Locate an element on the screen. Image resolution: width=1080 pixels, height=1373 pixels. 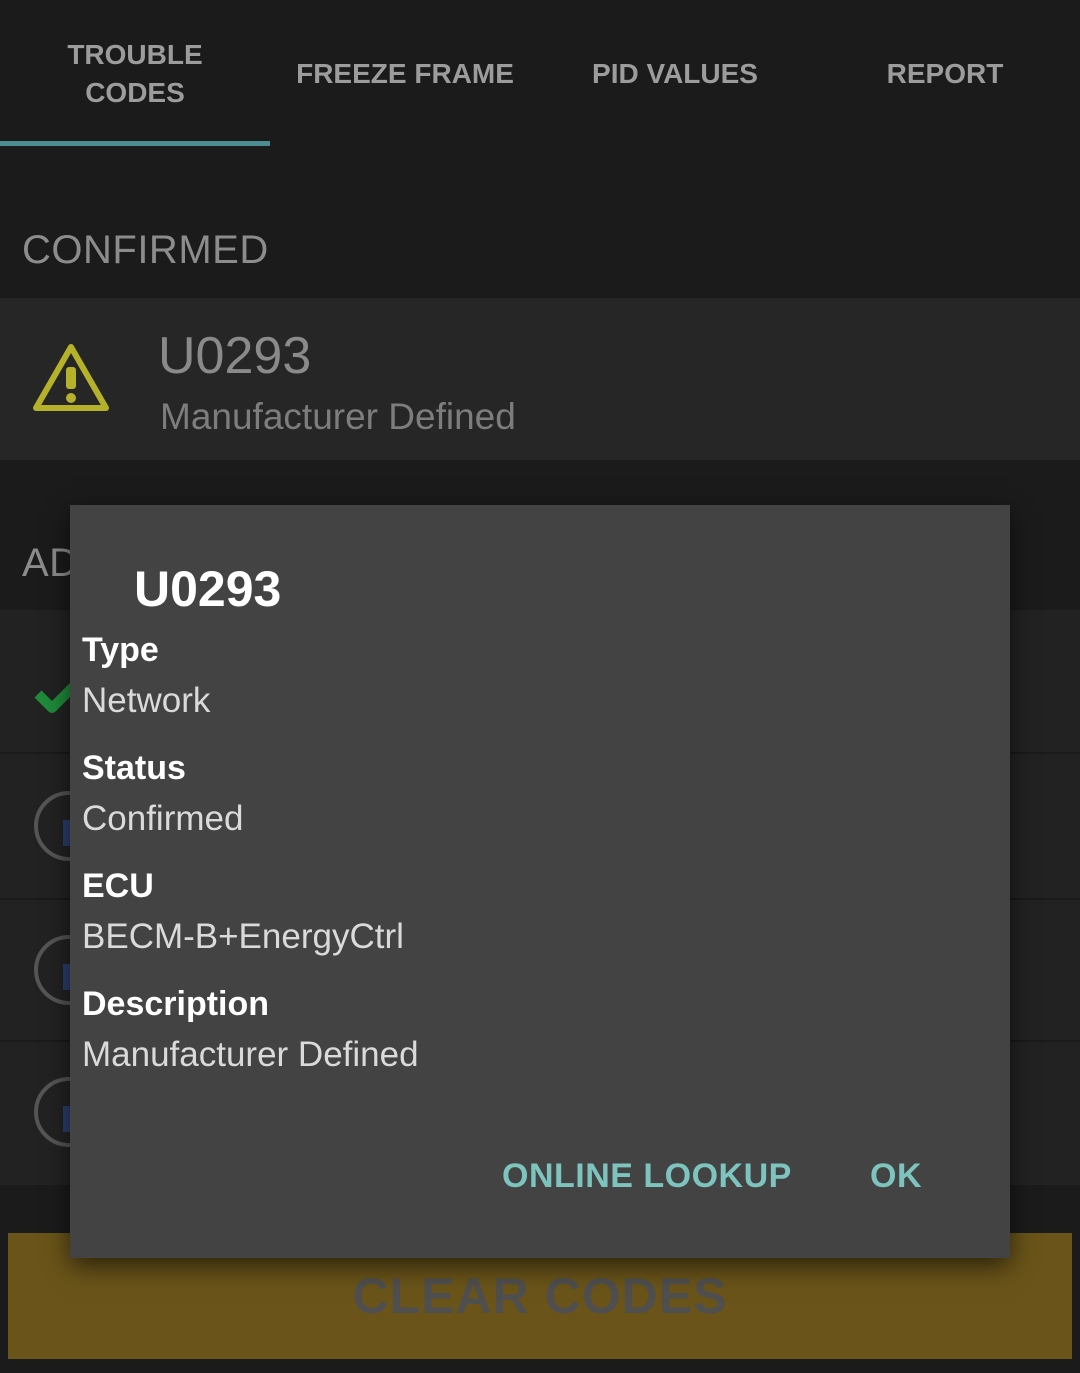
tab-pid-values: PID VALUES is located at coordinates (675, 74).